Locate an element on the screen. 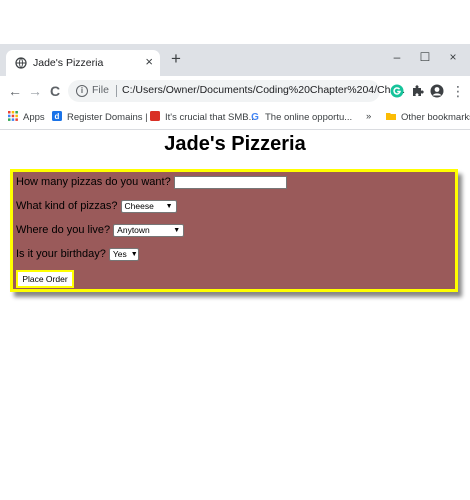  location-label: Where do you live? is located at coordinates (63, 230).